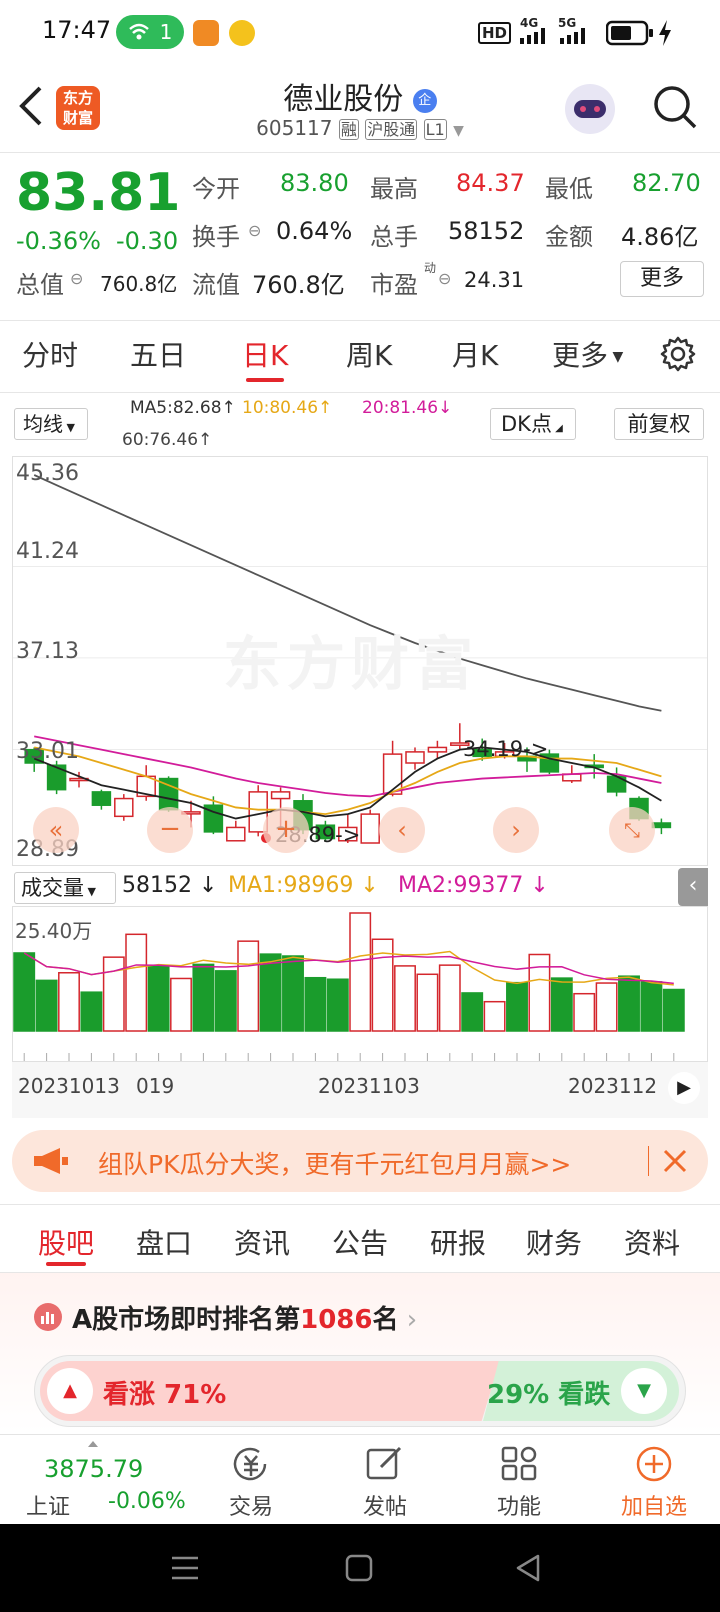 The image size is (720, 1612). Describe the element at coordinates (262, 1242) in the screenshot. I see `tab-news: 资讯` at that location.